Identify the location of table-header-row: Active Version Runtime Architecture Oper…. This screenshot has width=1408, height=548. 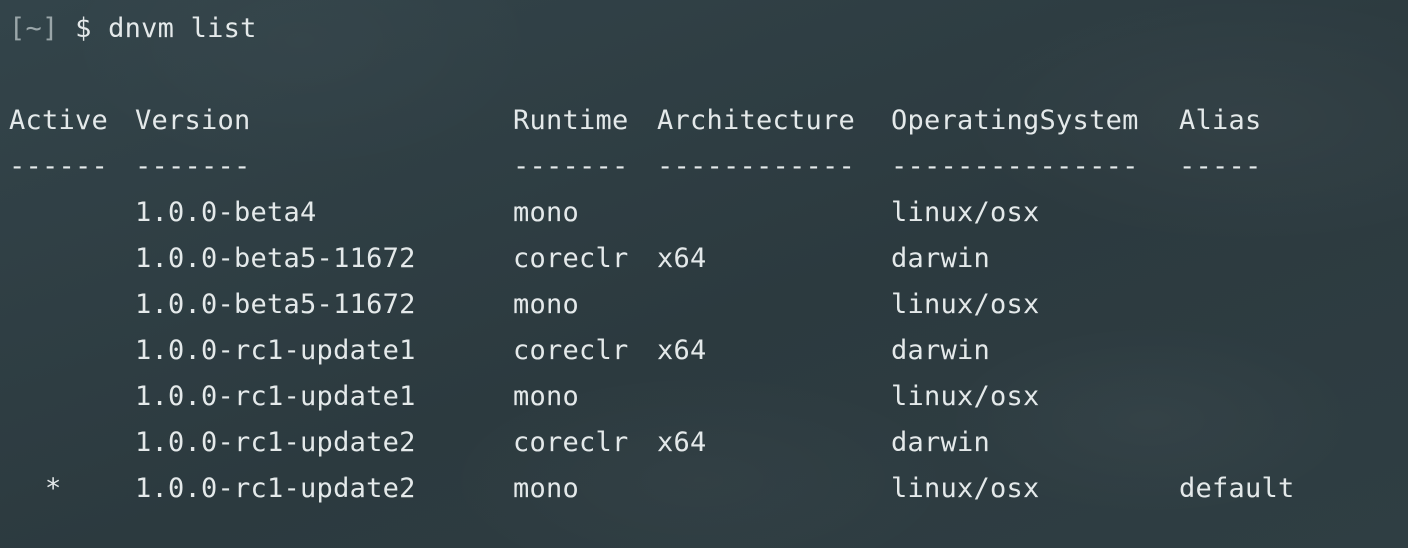
(708, 121).